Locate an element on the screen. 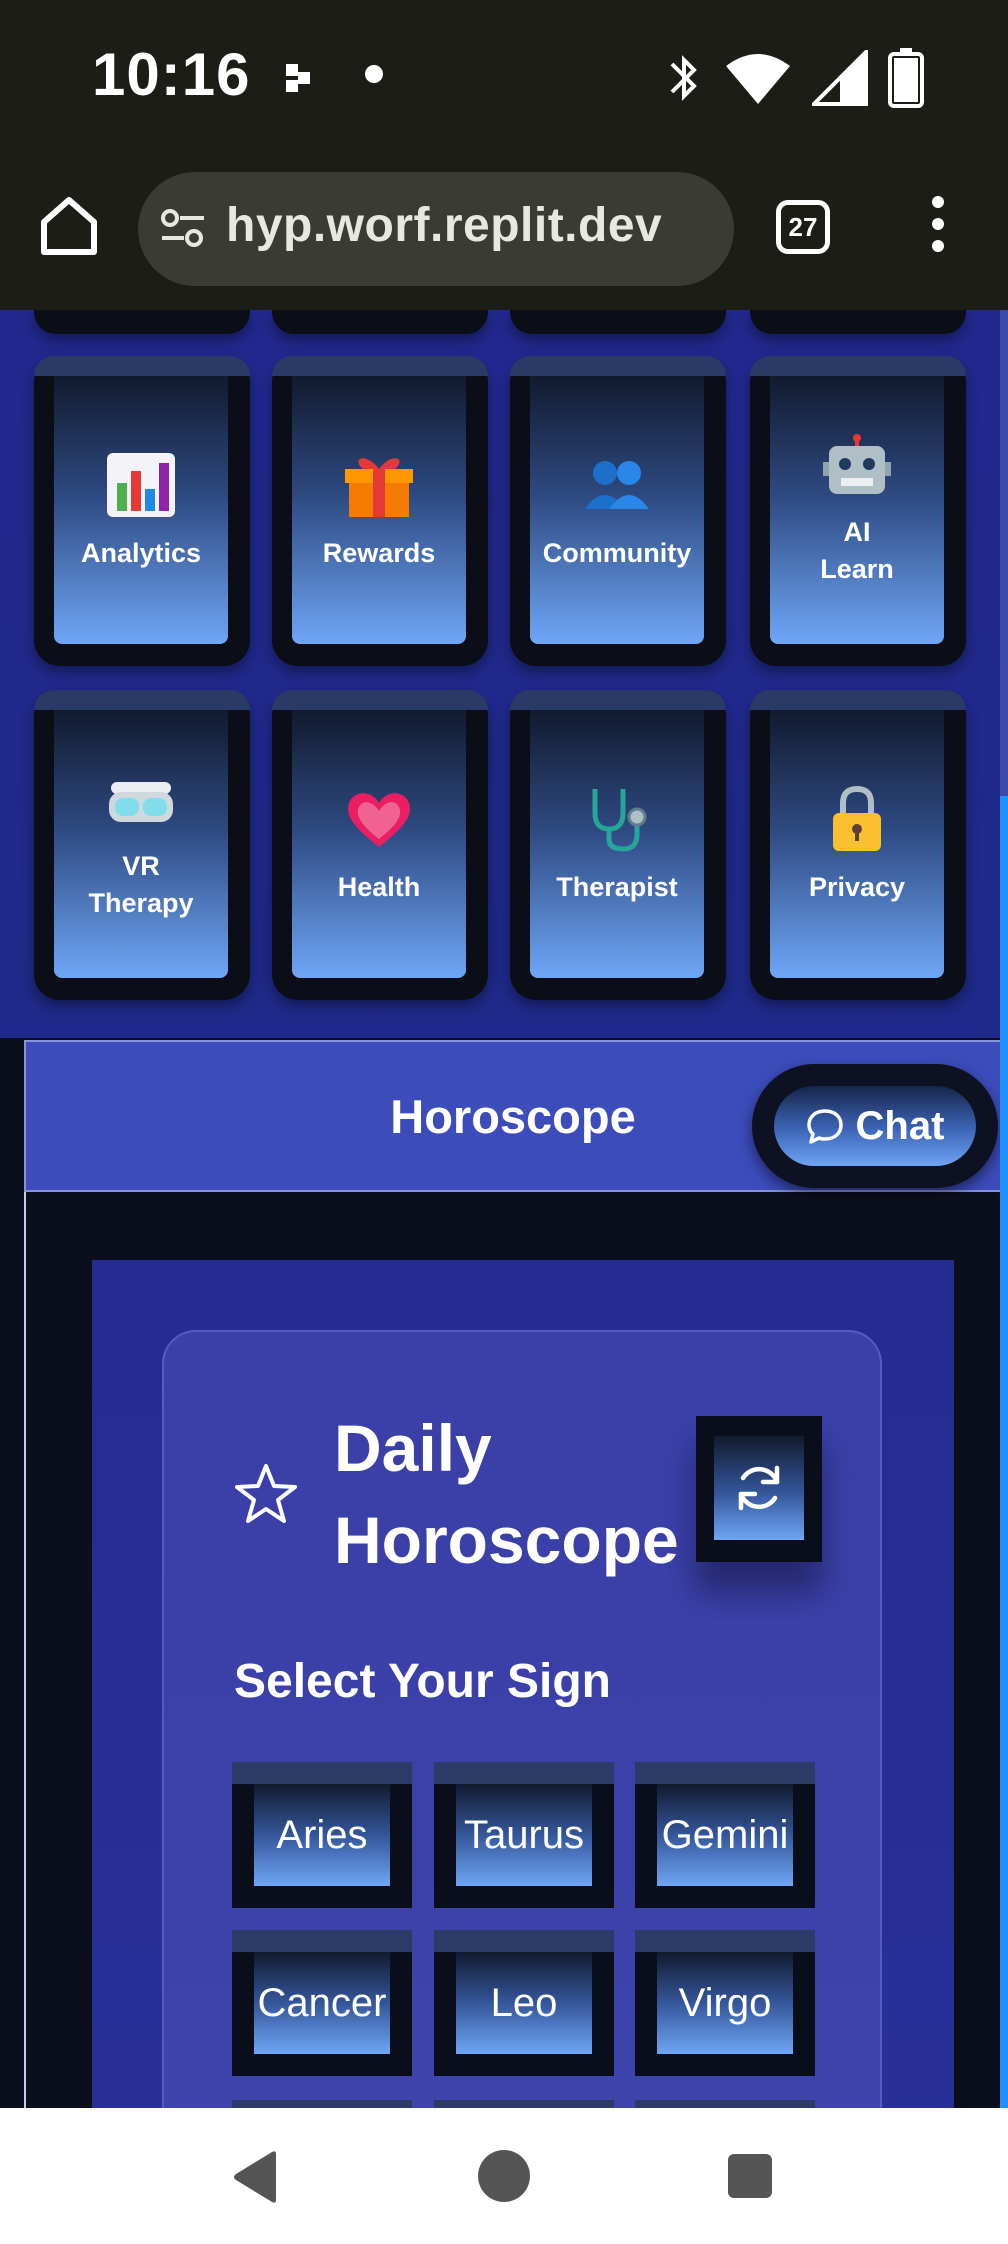 Image resolution: width=1008 pixels, height=2244 pixels. status-bar: 10:16 is located at coordinates (504, 74).